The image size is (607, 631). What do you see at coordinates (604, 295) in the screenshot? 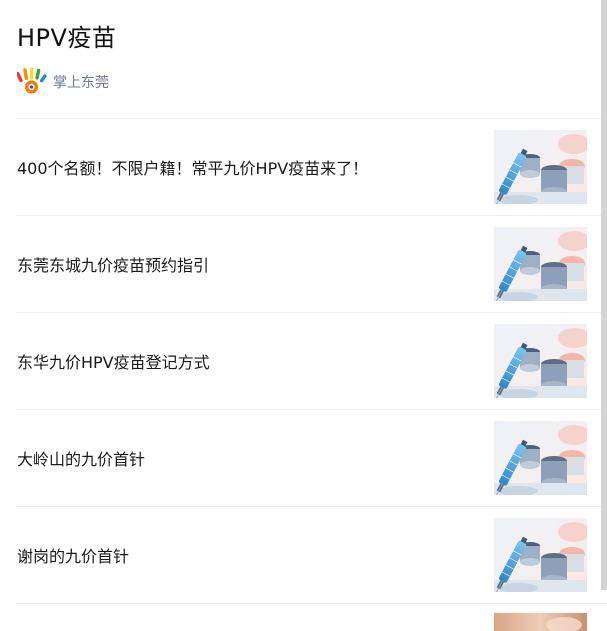
I see `scrollbar` at bounding box center [604, 295].